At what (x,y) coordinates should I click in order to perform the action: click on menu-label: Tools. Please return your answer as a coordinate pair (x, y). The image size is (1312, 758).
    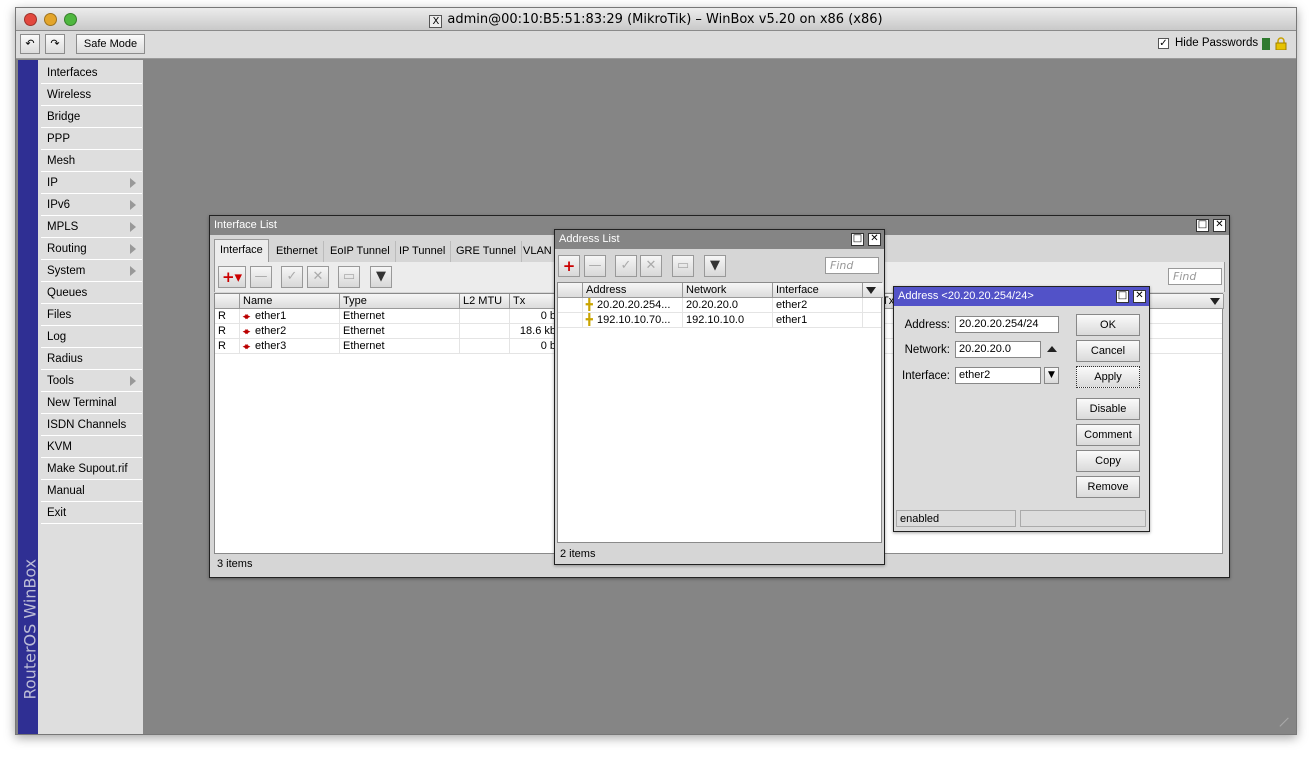
    Looking at the image, I should click on (60, 381).